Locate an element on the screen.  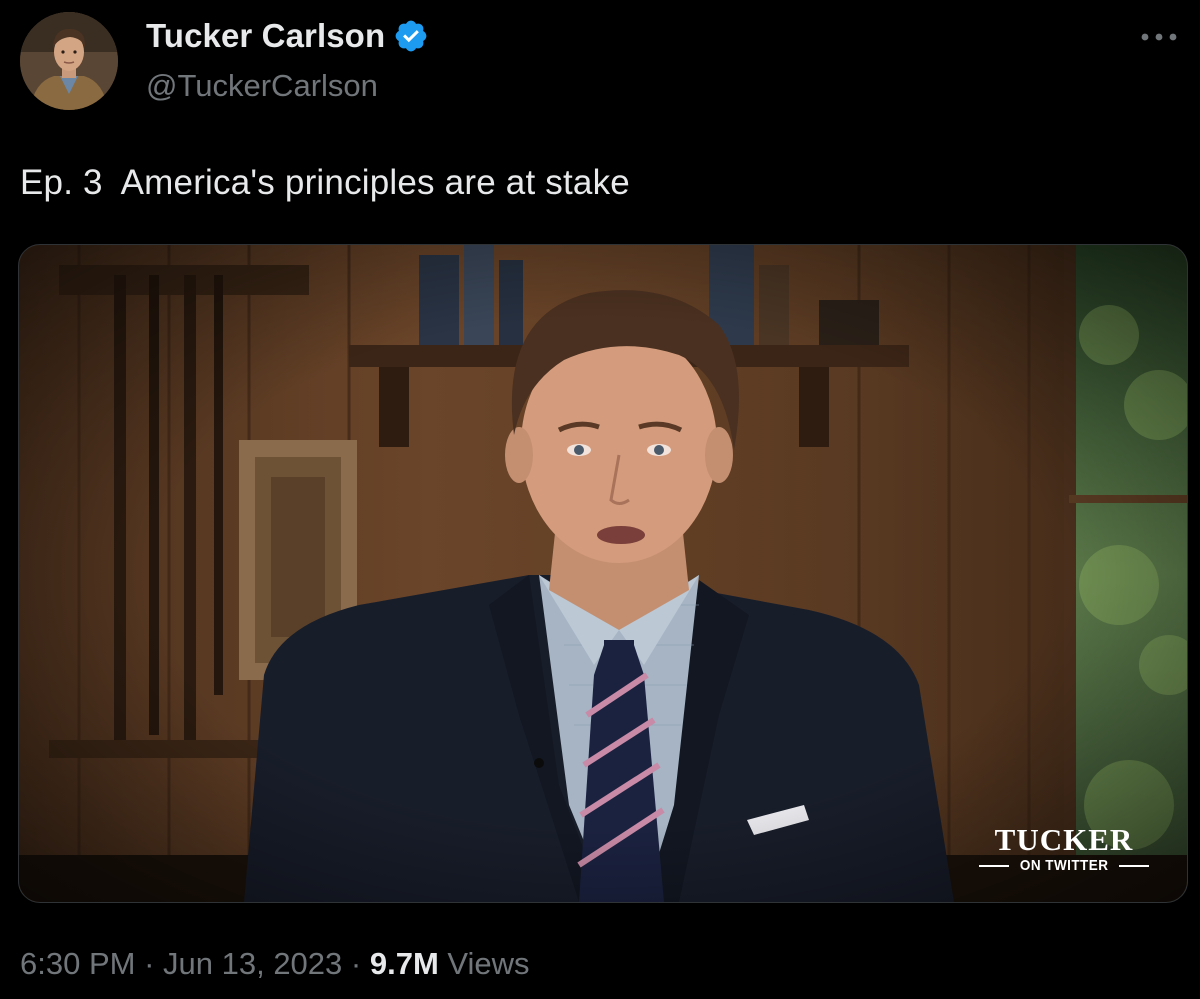
name-row: Tucker Carlson is located at coordinates (287, 36).